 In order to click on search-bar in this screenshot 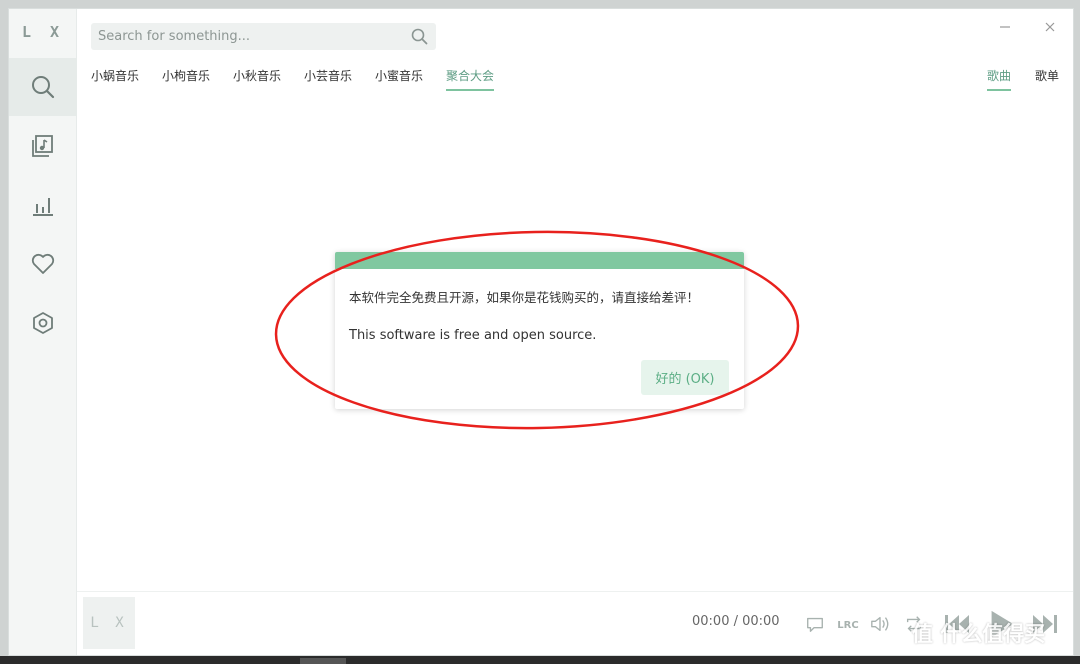, I will do `click(263, 36)`.